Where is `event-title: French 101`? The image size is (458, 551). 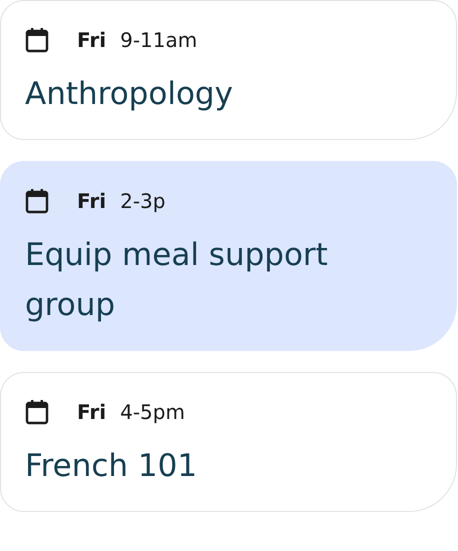 event-title: French 101 is located at coordinates (111, 466).